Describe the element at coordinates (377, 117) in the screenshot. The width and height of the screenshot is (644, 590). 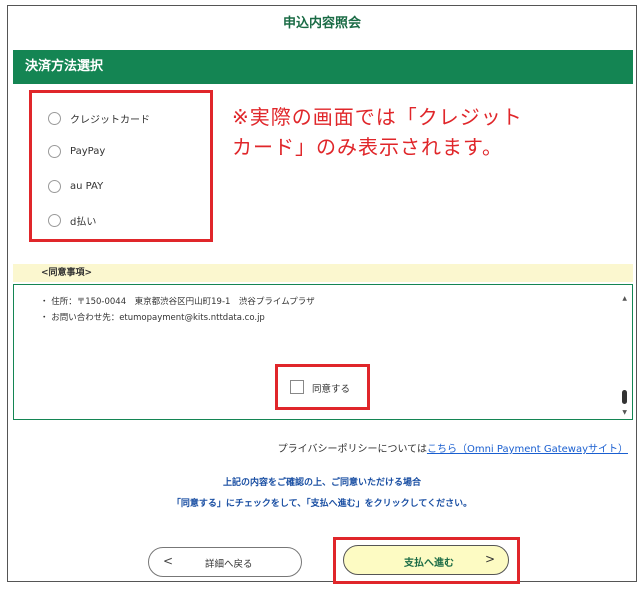
I see `notice-line: ※実際の画面では「クレジット` at that location.